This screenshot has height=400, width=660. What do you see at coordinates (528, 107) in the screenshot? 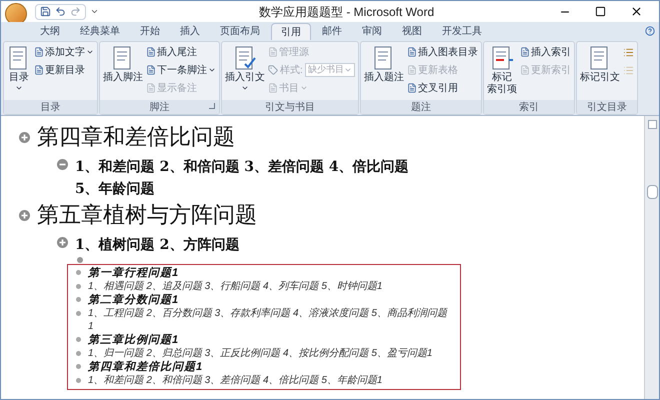
I see `group-label: 索引` at bounding box center [528, 107].